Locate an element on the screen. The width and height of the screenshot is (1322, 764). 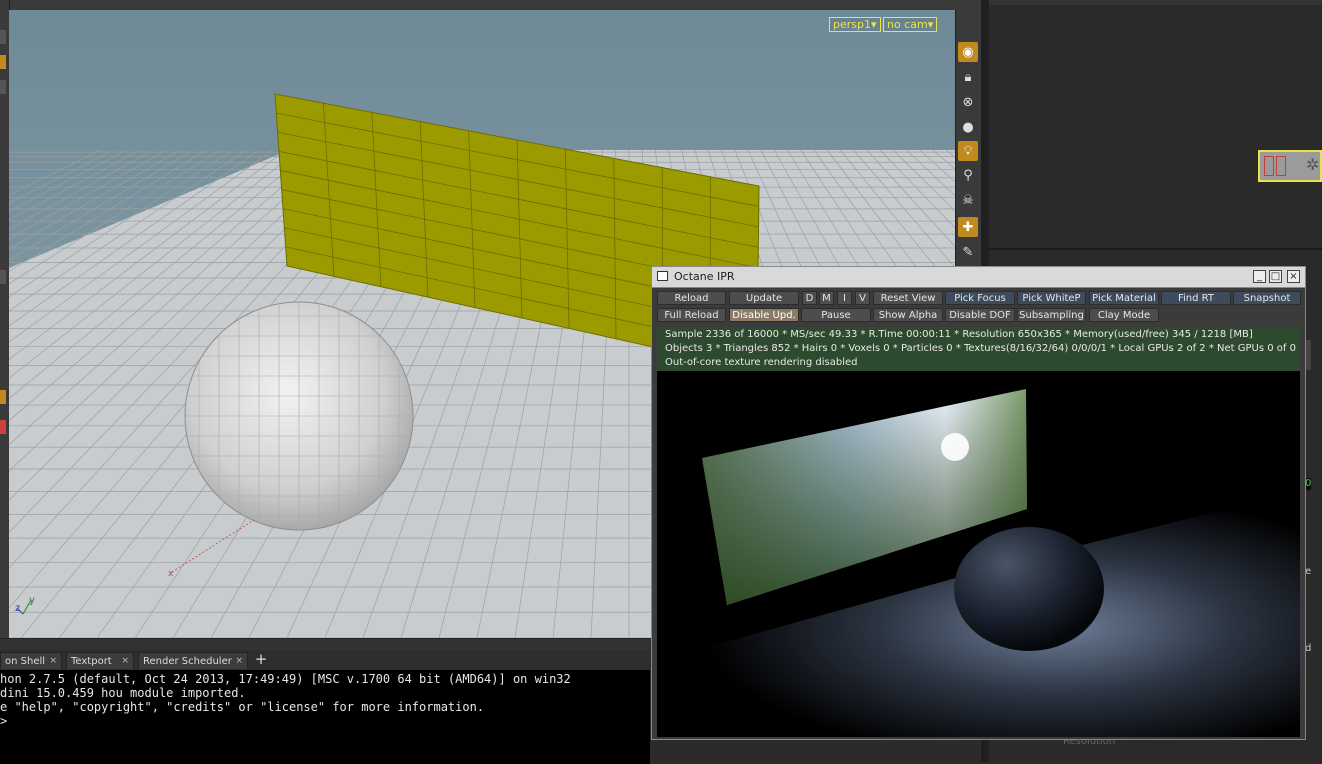
i-button: I is located at coordinates (844, 298).